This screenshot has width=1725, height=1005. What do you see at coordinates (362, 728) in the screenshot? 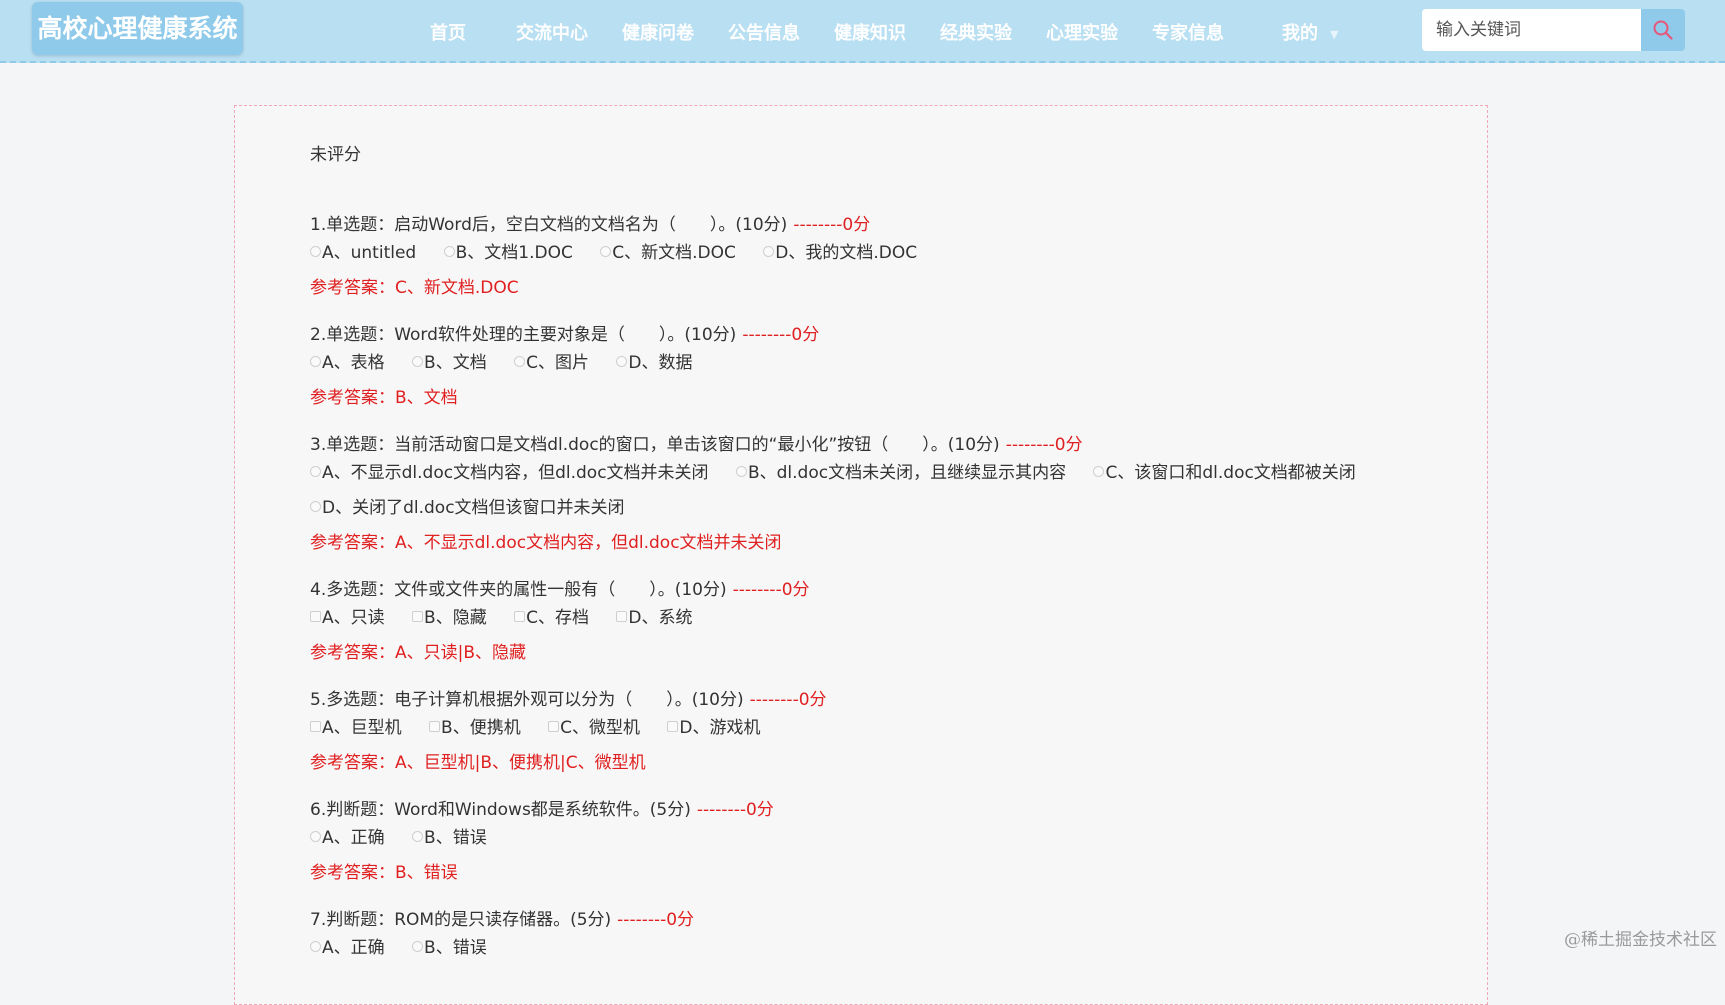
I see `option-label: A、巨型机` at bounding box center [362, 728].